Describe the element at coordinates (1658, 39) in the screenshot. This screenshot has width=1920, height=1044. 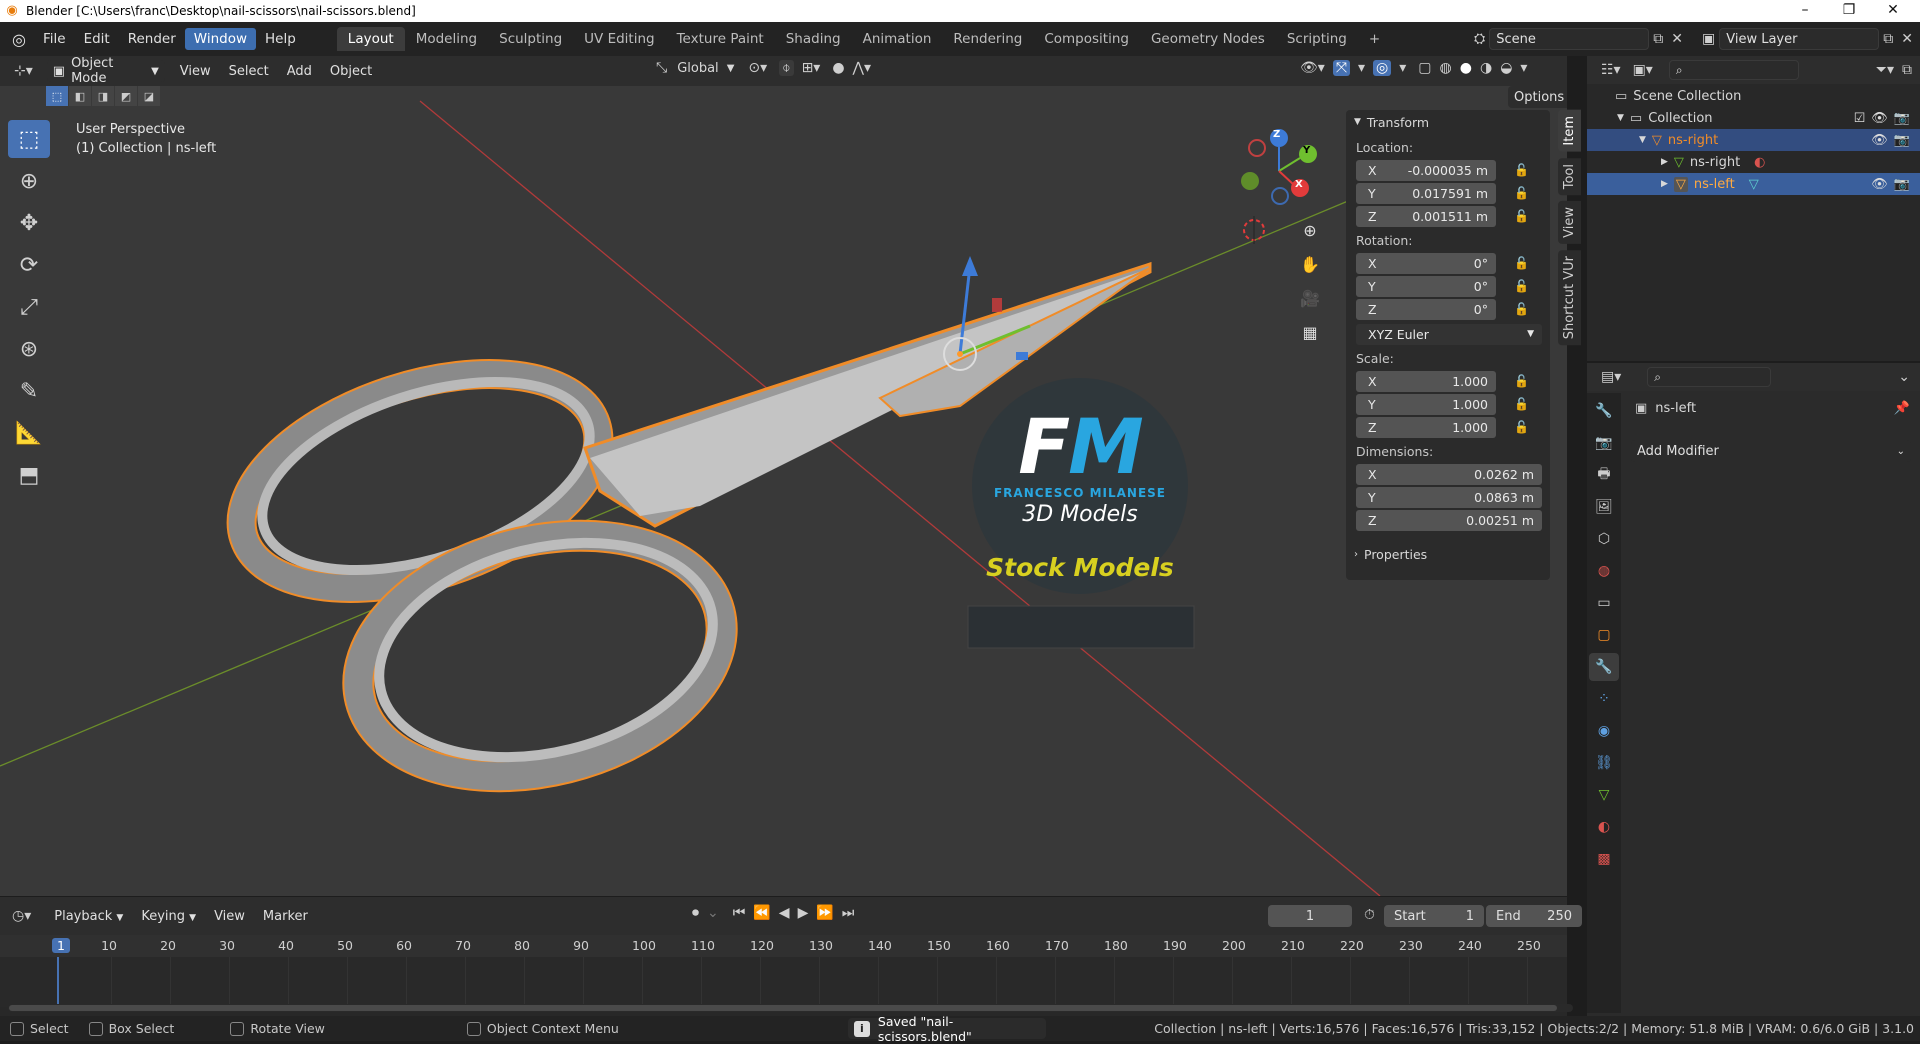
I see `new-scene-icon: ⧉` at that location.